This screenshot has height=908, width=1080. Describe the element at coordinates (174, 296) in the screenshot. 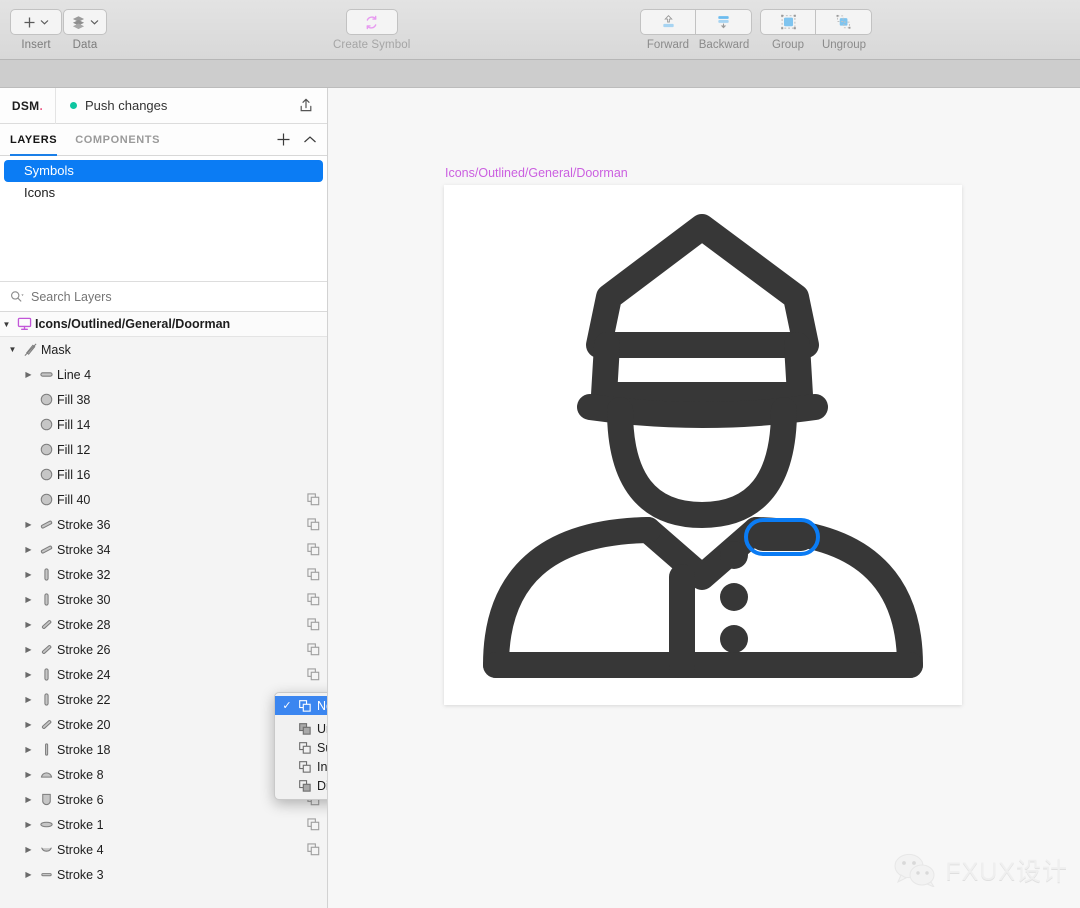

I see `search-input` at that location.